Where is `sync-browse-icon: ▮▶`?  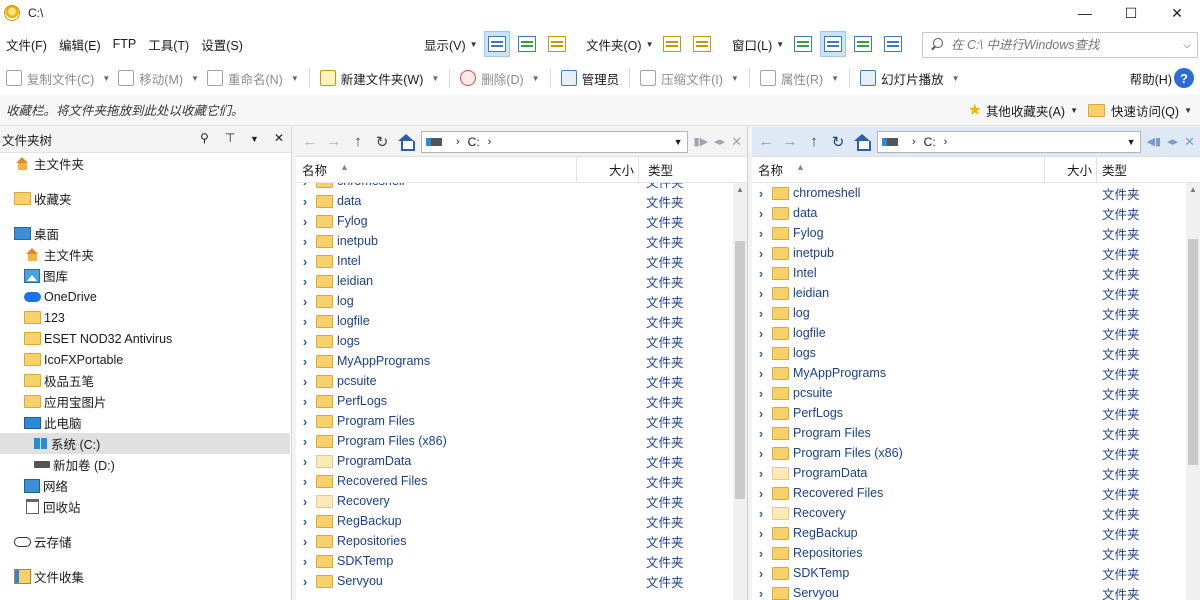 sync-browse-icon: ▮▶ is located at coordinates (701, 141).